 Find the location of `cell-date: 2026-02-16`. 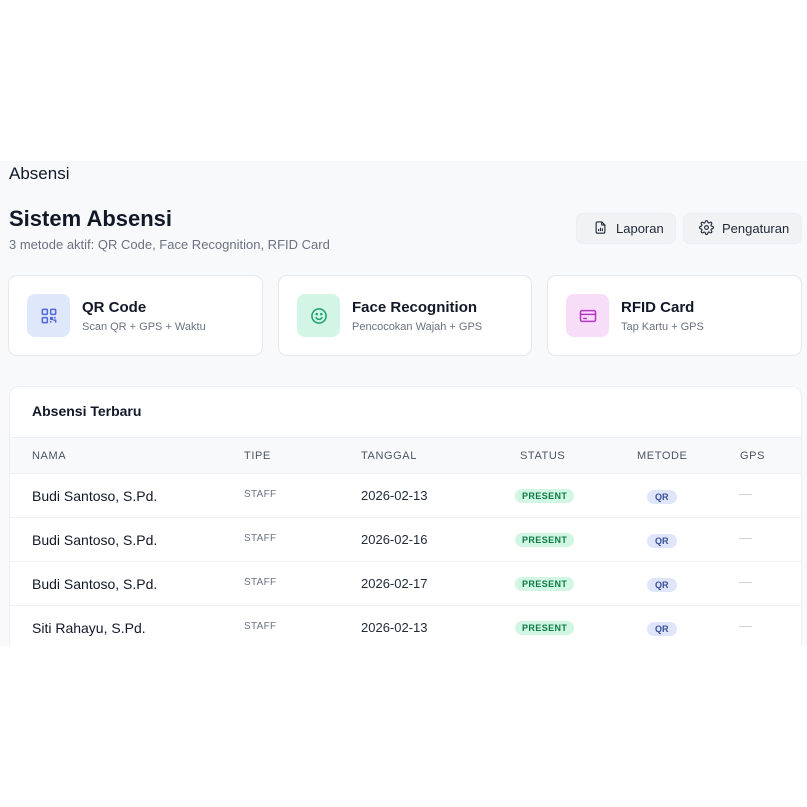

cell-date: 2026-02-16 is located at coordinates (394, 539).